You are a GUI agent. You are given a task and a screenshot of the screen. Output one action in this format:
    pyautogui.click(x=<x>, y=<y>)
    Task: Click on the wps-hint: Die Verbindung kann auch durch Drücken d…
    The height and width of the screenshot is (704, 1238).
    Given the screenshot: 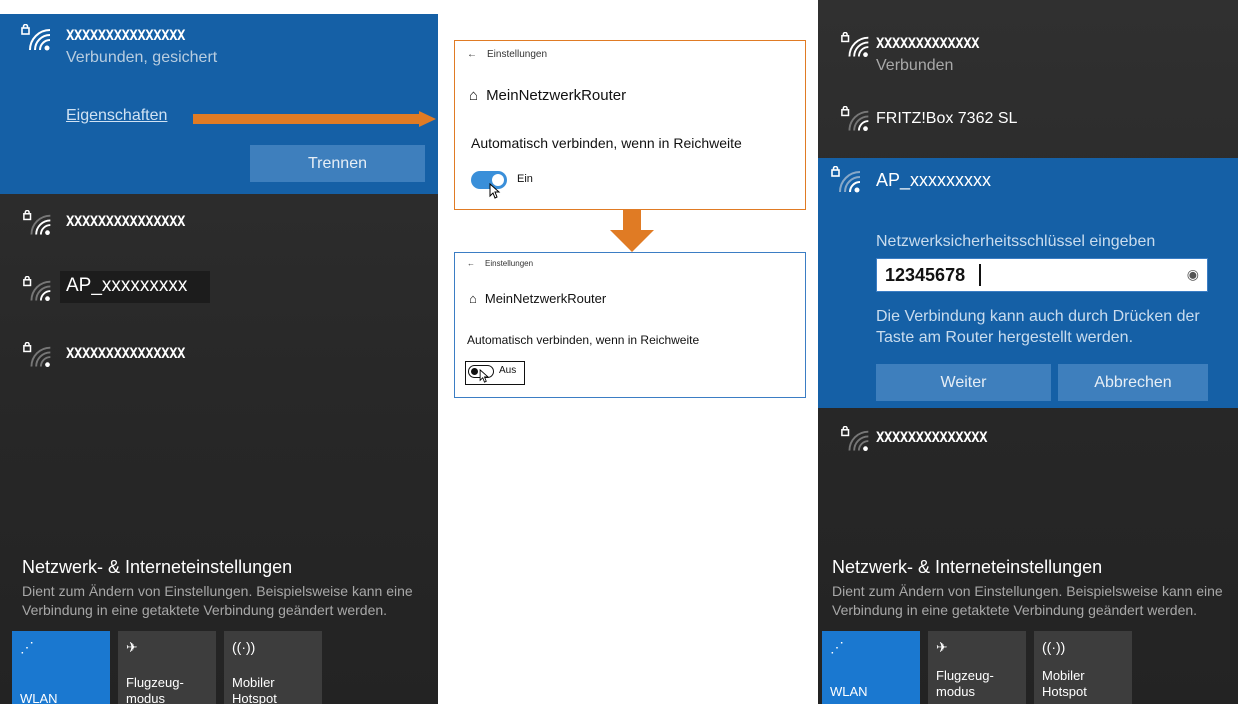 What is the action you would take?
    pyautogui.click(x=1038, y=327)
    